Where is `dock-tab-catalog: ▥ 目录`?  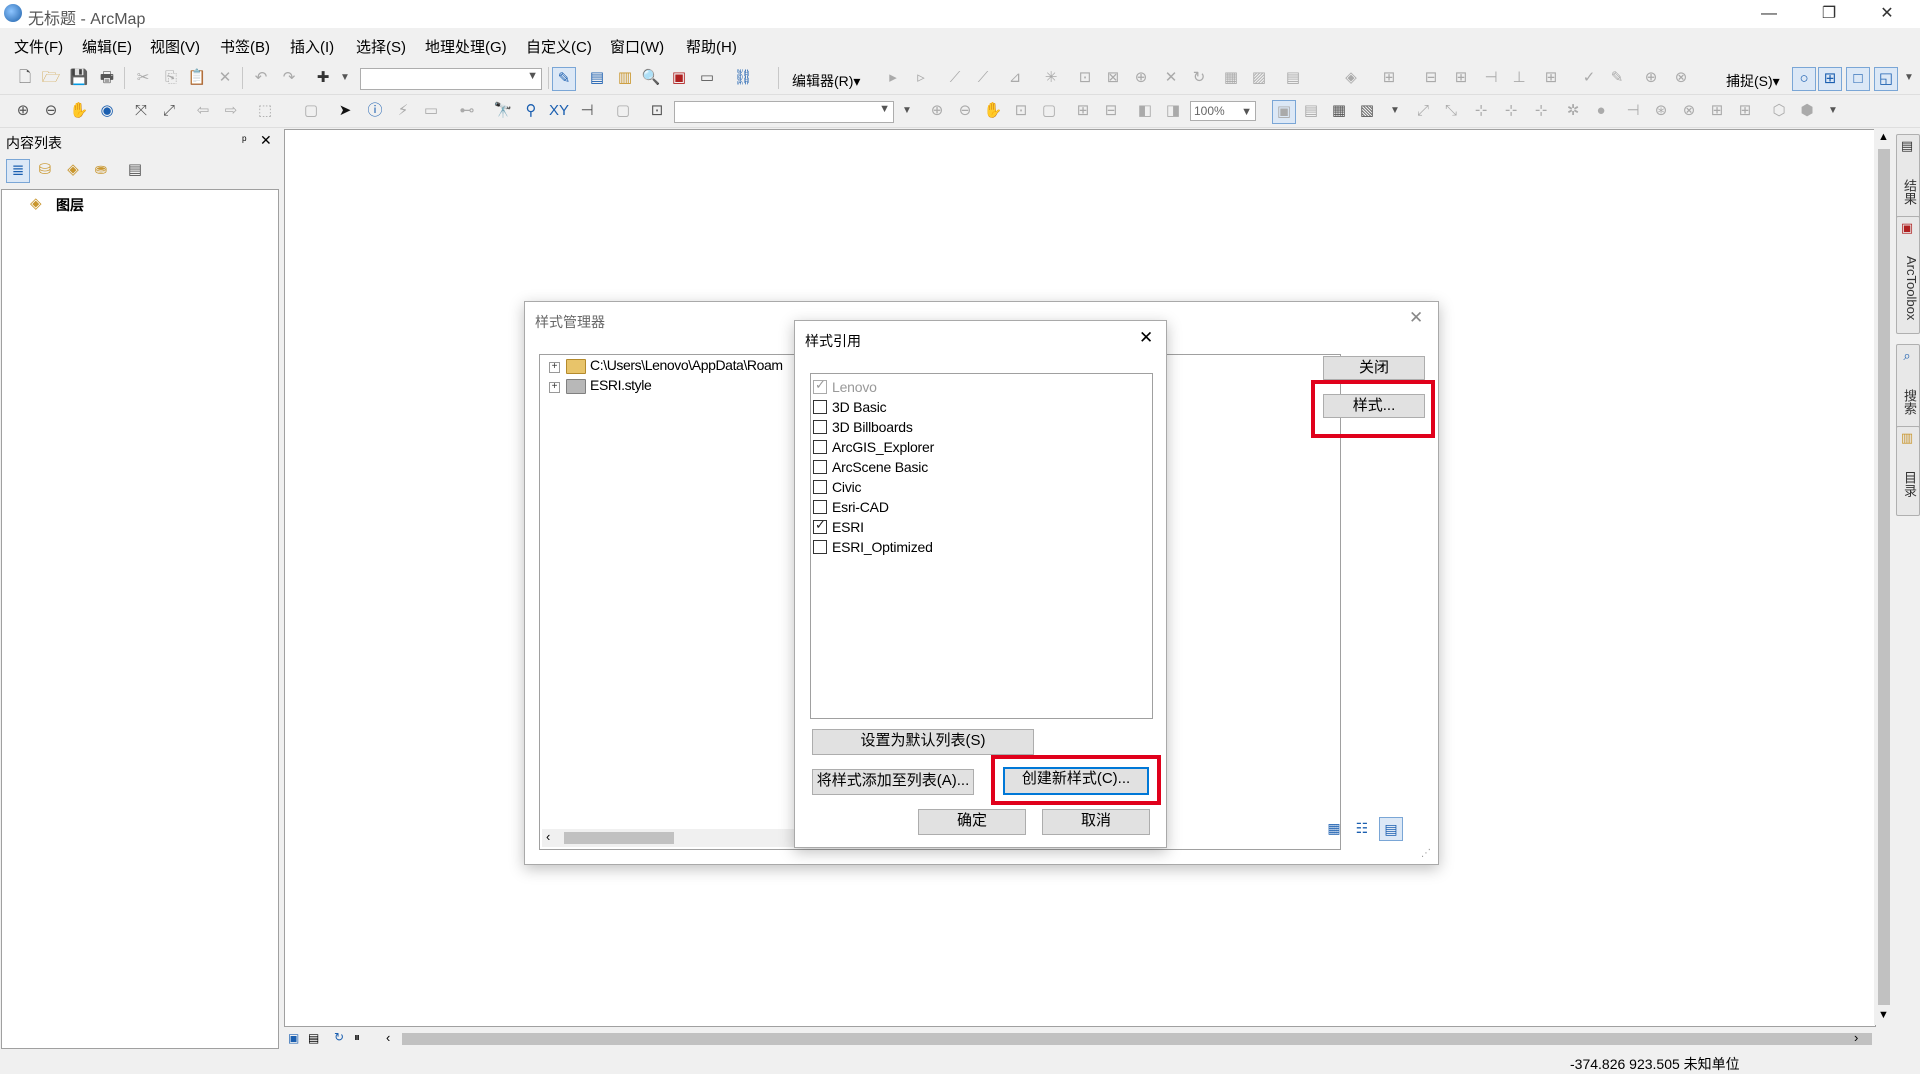 dock-tab-catalog: ▥ 目录 is located at coordinates (1908, 471).